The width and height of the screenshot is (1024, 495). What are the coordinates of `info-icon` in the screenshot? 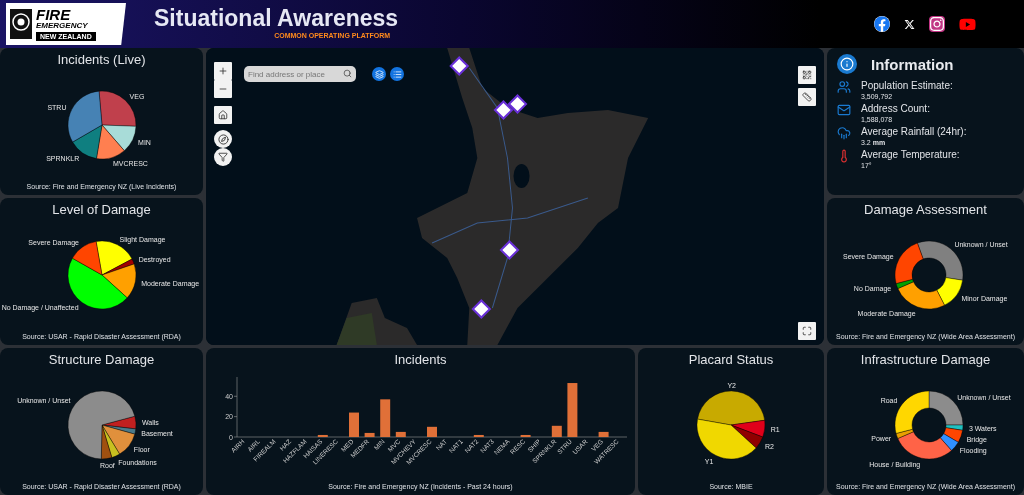 It's located at (847, 64).